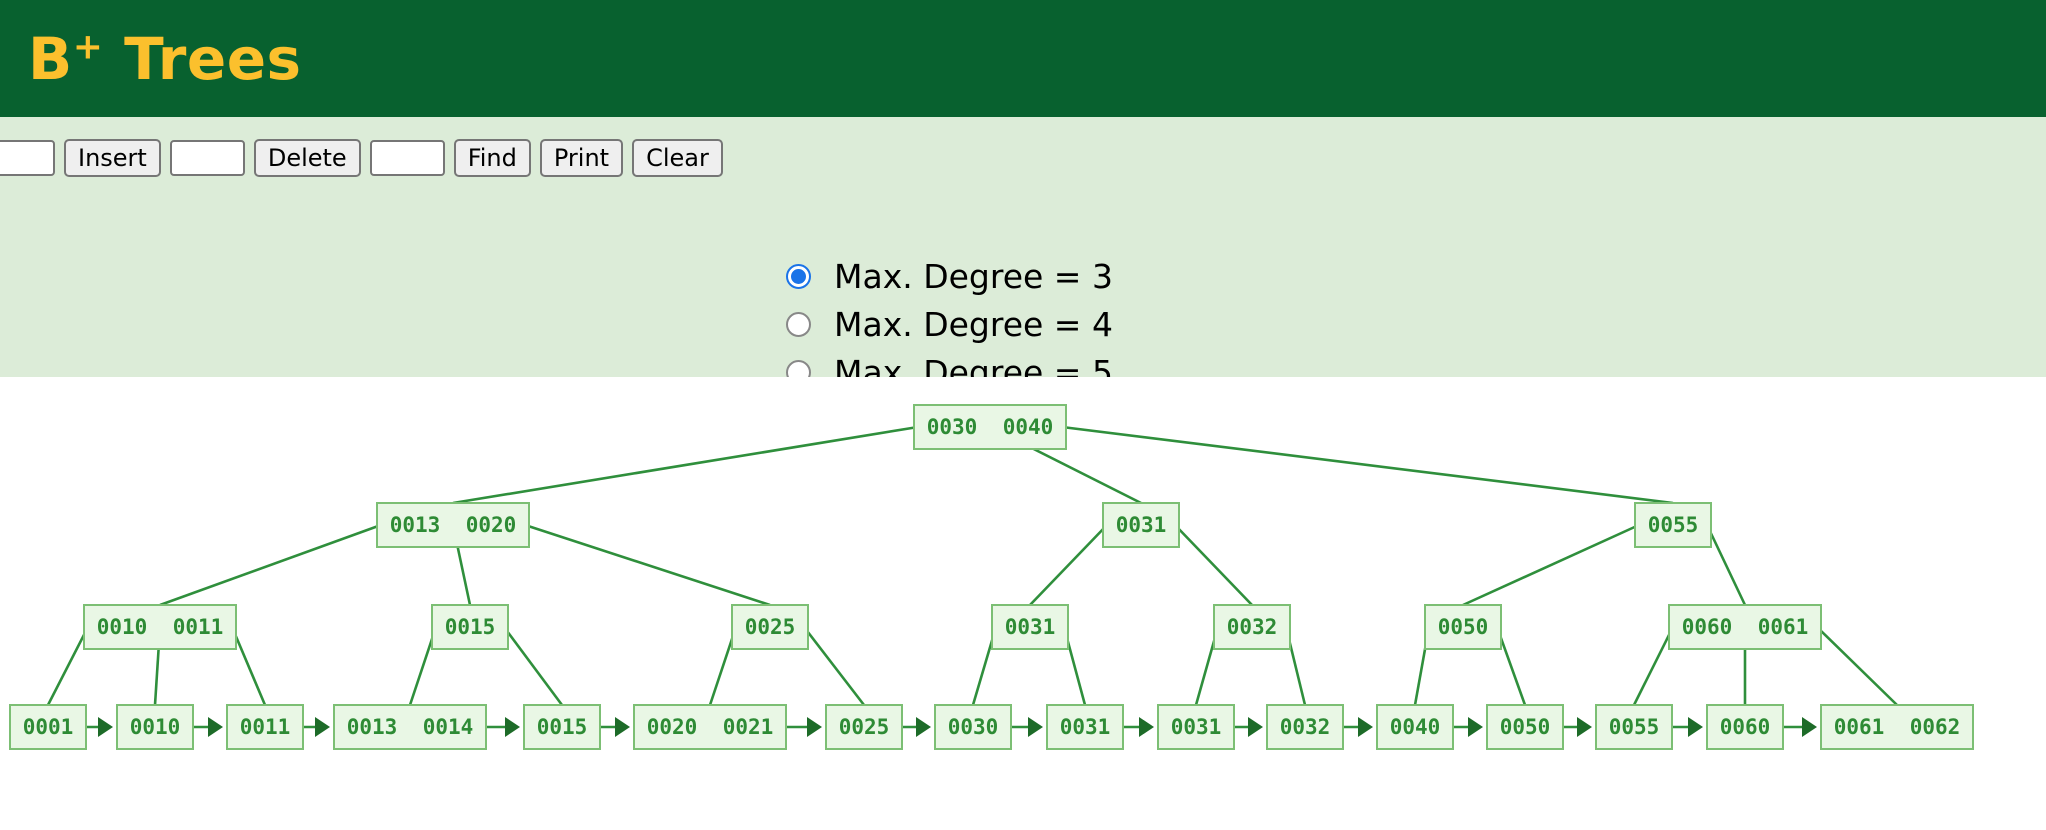 This screenshot has height=830, width=2046. I want to click on insert-input, so click(27, 158).